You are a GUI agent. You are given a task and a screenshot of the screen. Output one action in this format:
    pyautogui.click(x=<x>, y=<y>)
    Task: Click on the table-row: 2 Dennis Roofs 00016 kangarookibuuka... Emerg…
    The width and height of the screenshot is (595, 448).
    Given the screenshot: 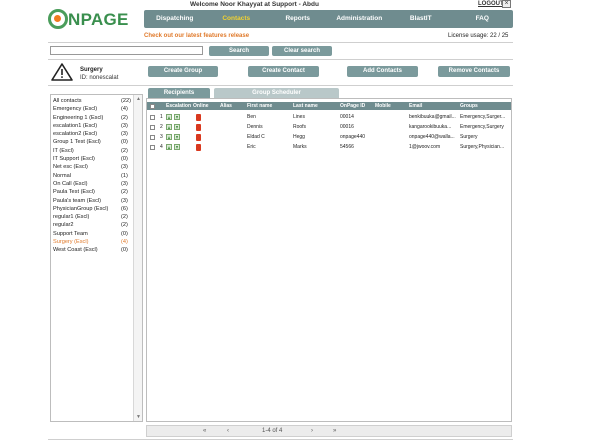 What is the action you would take?
    pyautogui.click(x=329, y=127)
    